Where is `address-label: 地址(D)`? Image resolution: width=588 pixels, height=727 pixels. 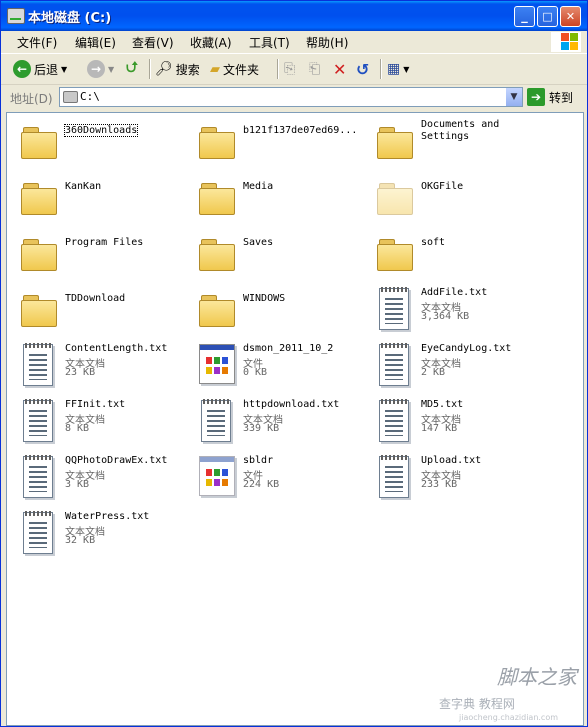 address-label: 地址(D) is located at coordinates (31, 99).